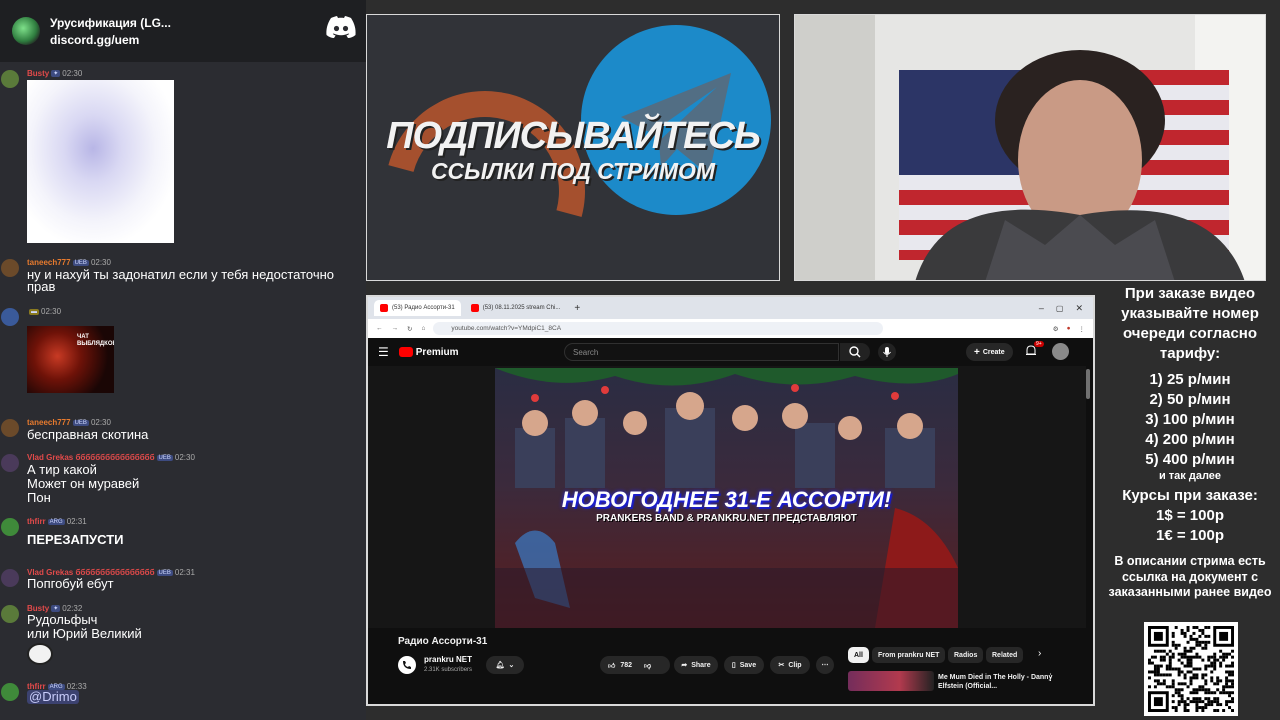 The height and width of the screenshot is (720, 1280). What do you see at coordinates (110, 40) in the screenshot?
I see `server-invite-link: discord.gg/uem` at bounding box center [110, 40].